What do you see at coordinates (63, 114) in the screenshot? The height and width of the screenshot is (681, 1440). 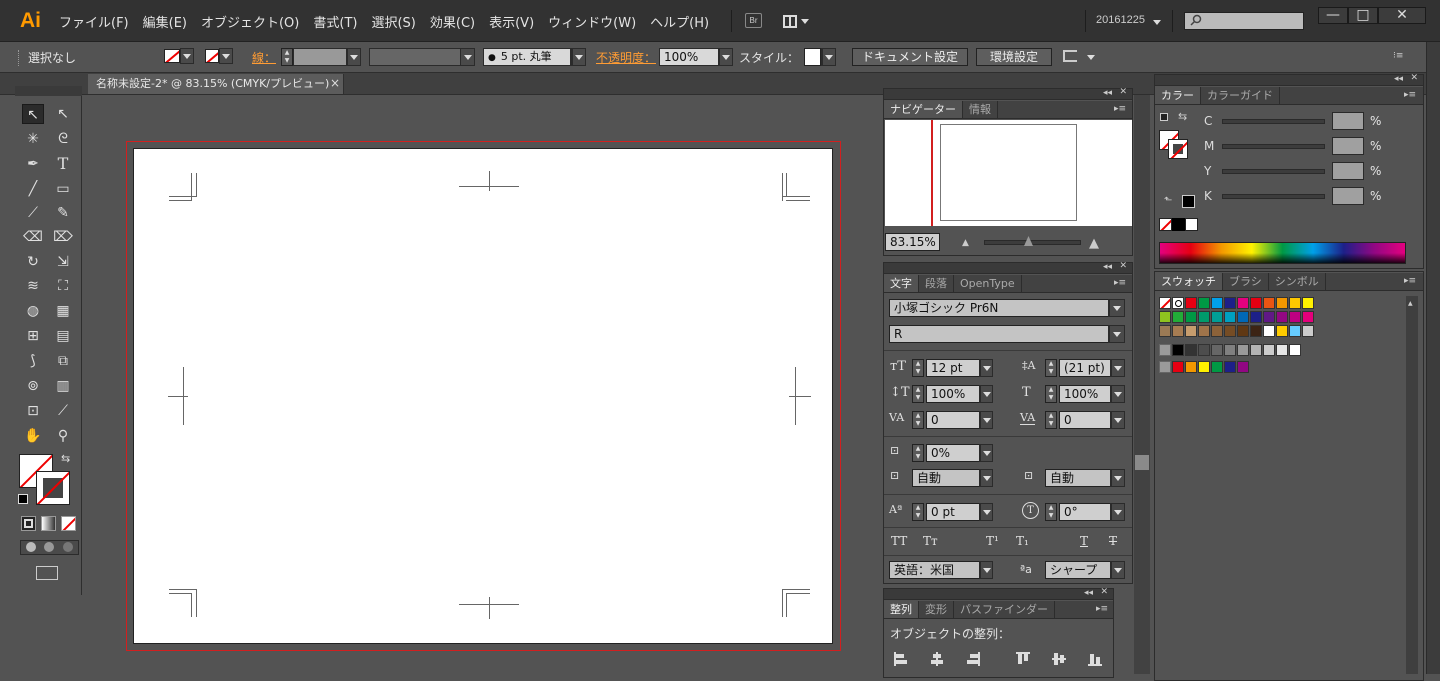 I see `direct-selection-tool-icon: ↖` at bounding box center [63, 114].